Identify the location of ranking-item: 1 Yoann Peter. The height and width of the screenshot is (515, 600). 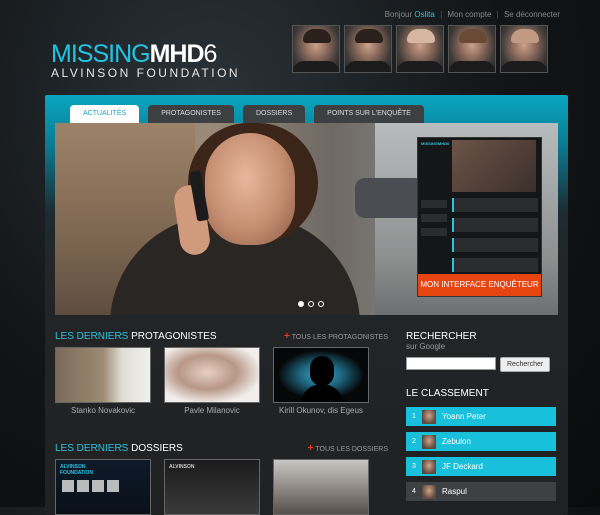
(481, 416).